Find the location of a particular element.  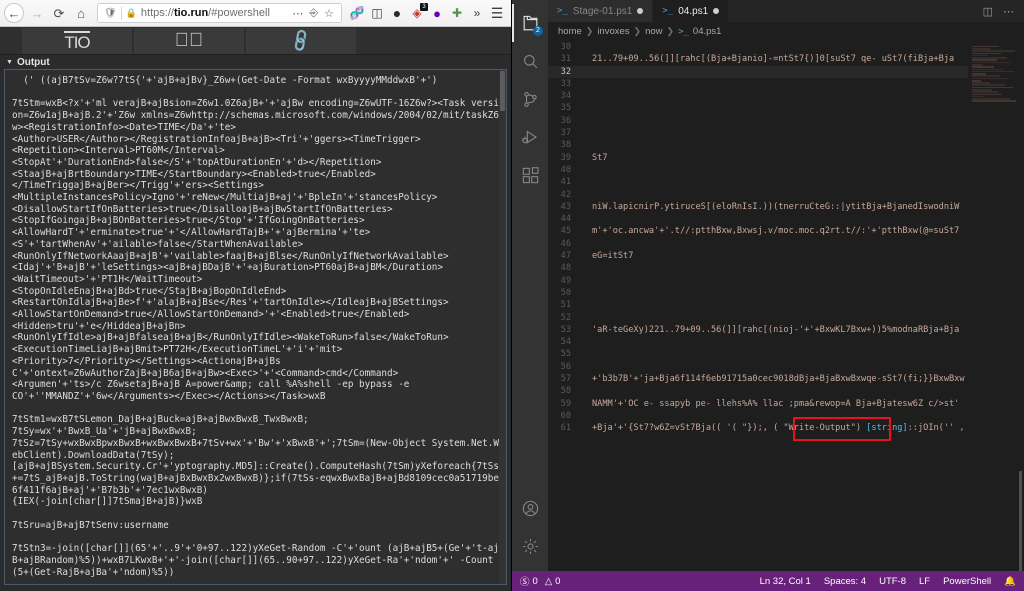

url-bar: 🛡 🔒 https://tio.run/#powershell ⋯ ⎆ ☆ is located at coordinates (219, 13).